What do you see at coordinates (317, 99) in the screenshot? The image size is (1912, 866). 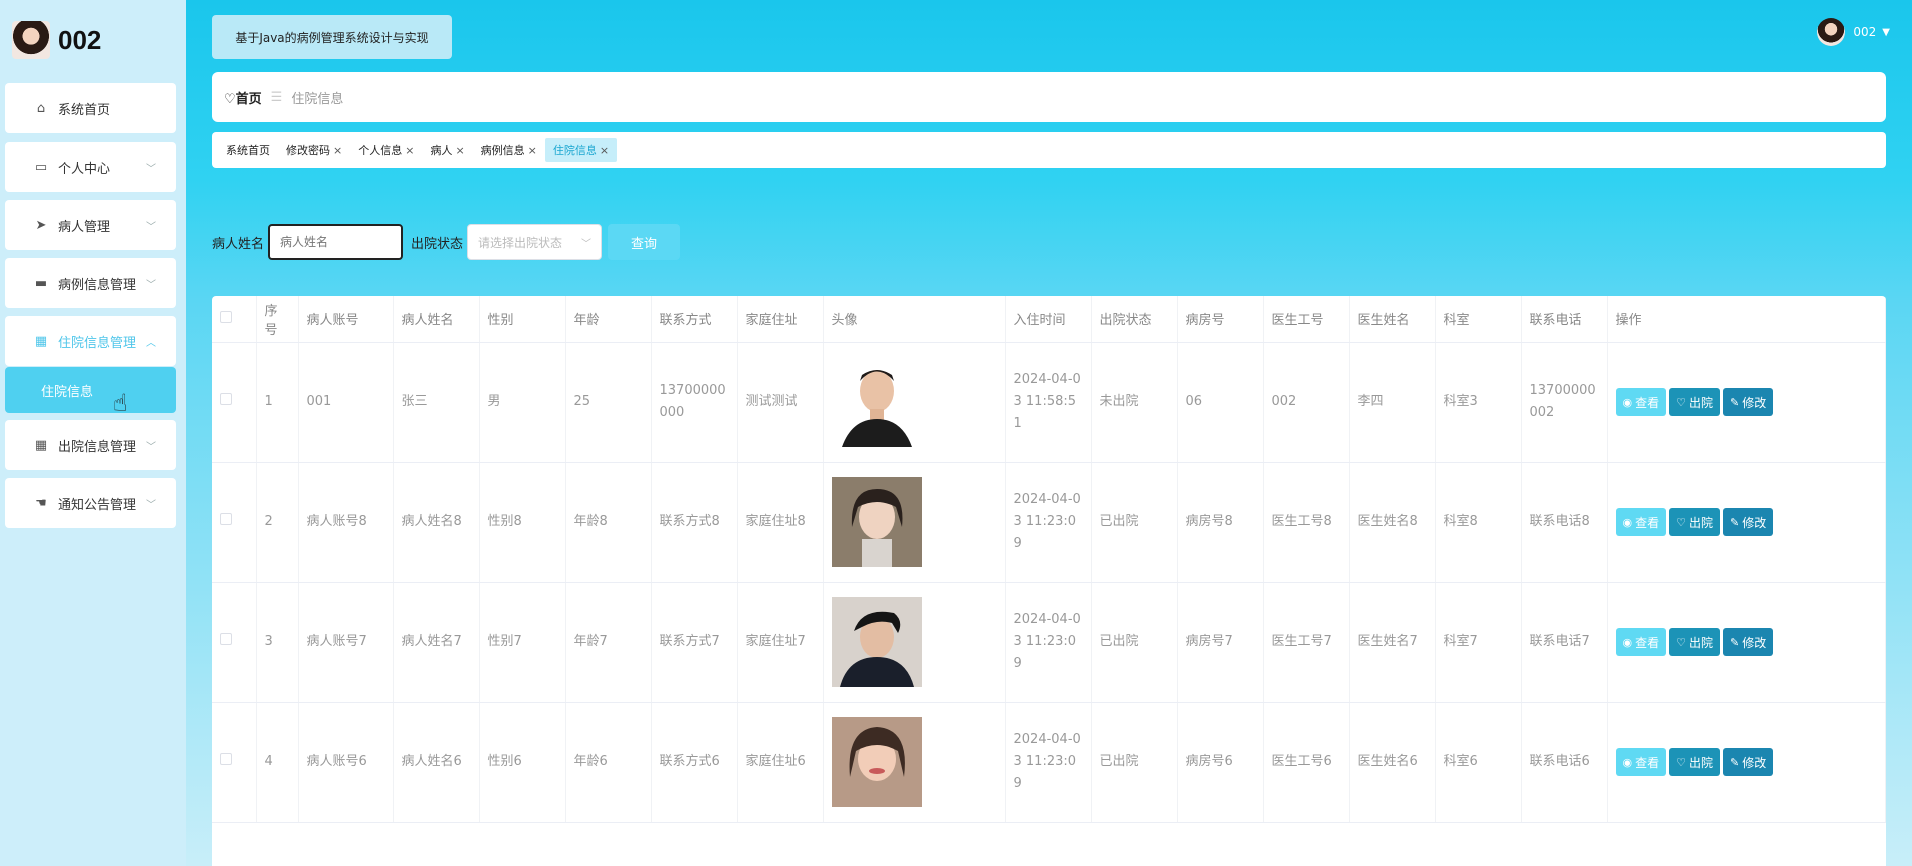 I see `breadcrumb-current: 住院信息` at bounding box center [317, 99].